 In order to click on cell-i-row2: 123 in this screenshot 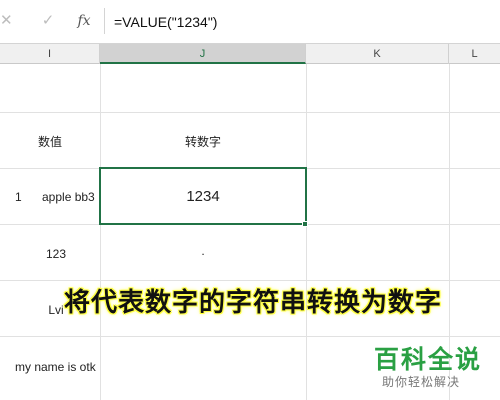, I will do `click(56, 254)`.